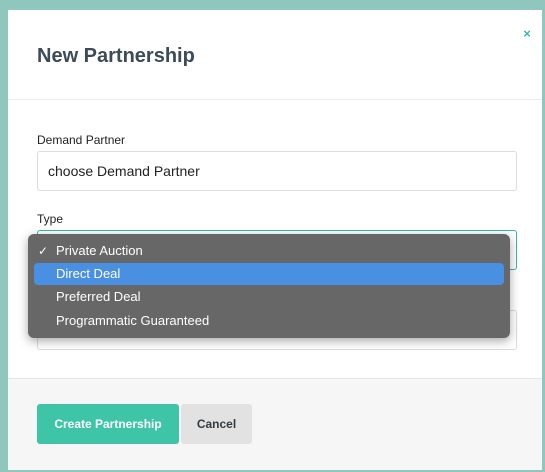 This screenshot has height=472, width=545. What do you see at coordinates (269, 251) in the screenshot?
I see `type-option-private-auction: ✓ Private Auction` at bounding box center [269, 251].